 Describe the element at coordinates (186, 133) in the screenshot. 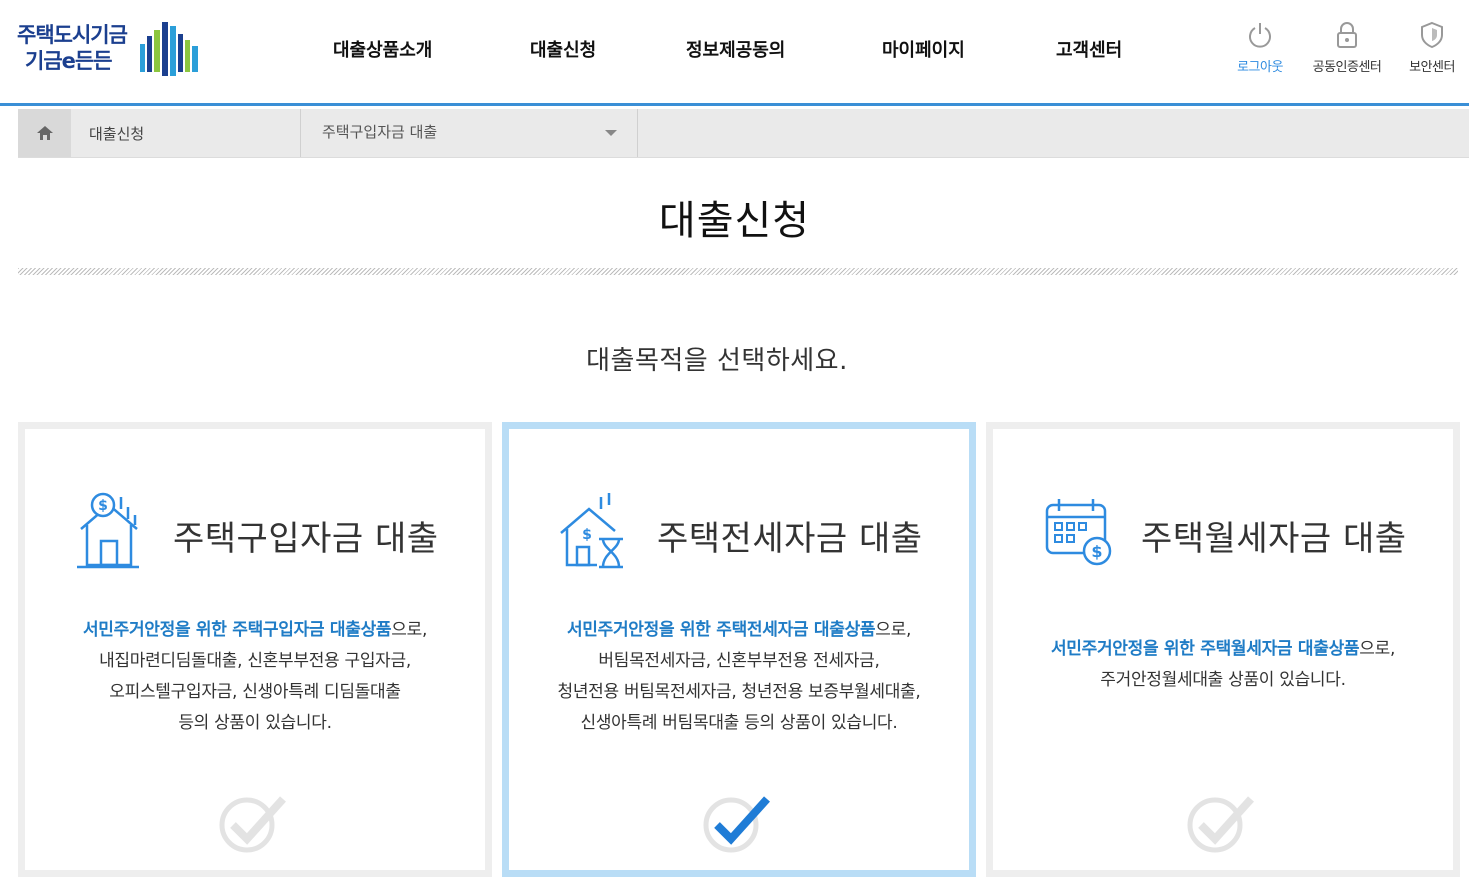

I see `breadcrumb-level1: 대출신청` at that location.